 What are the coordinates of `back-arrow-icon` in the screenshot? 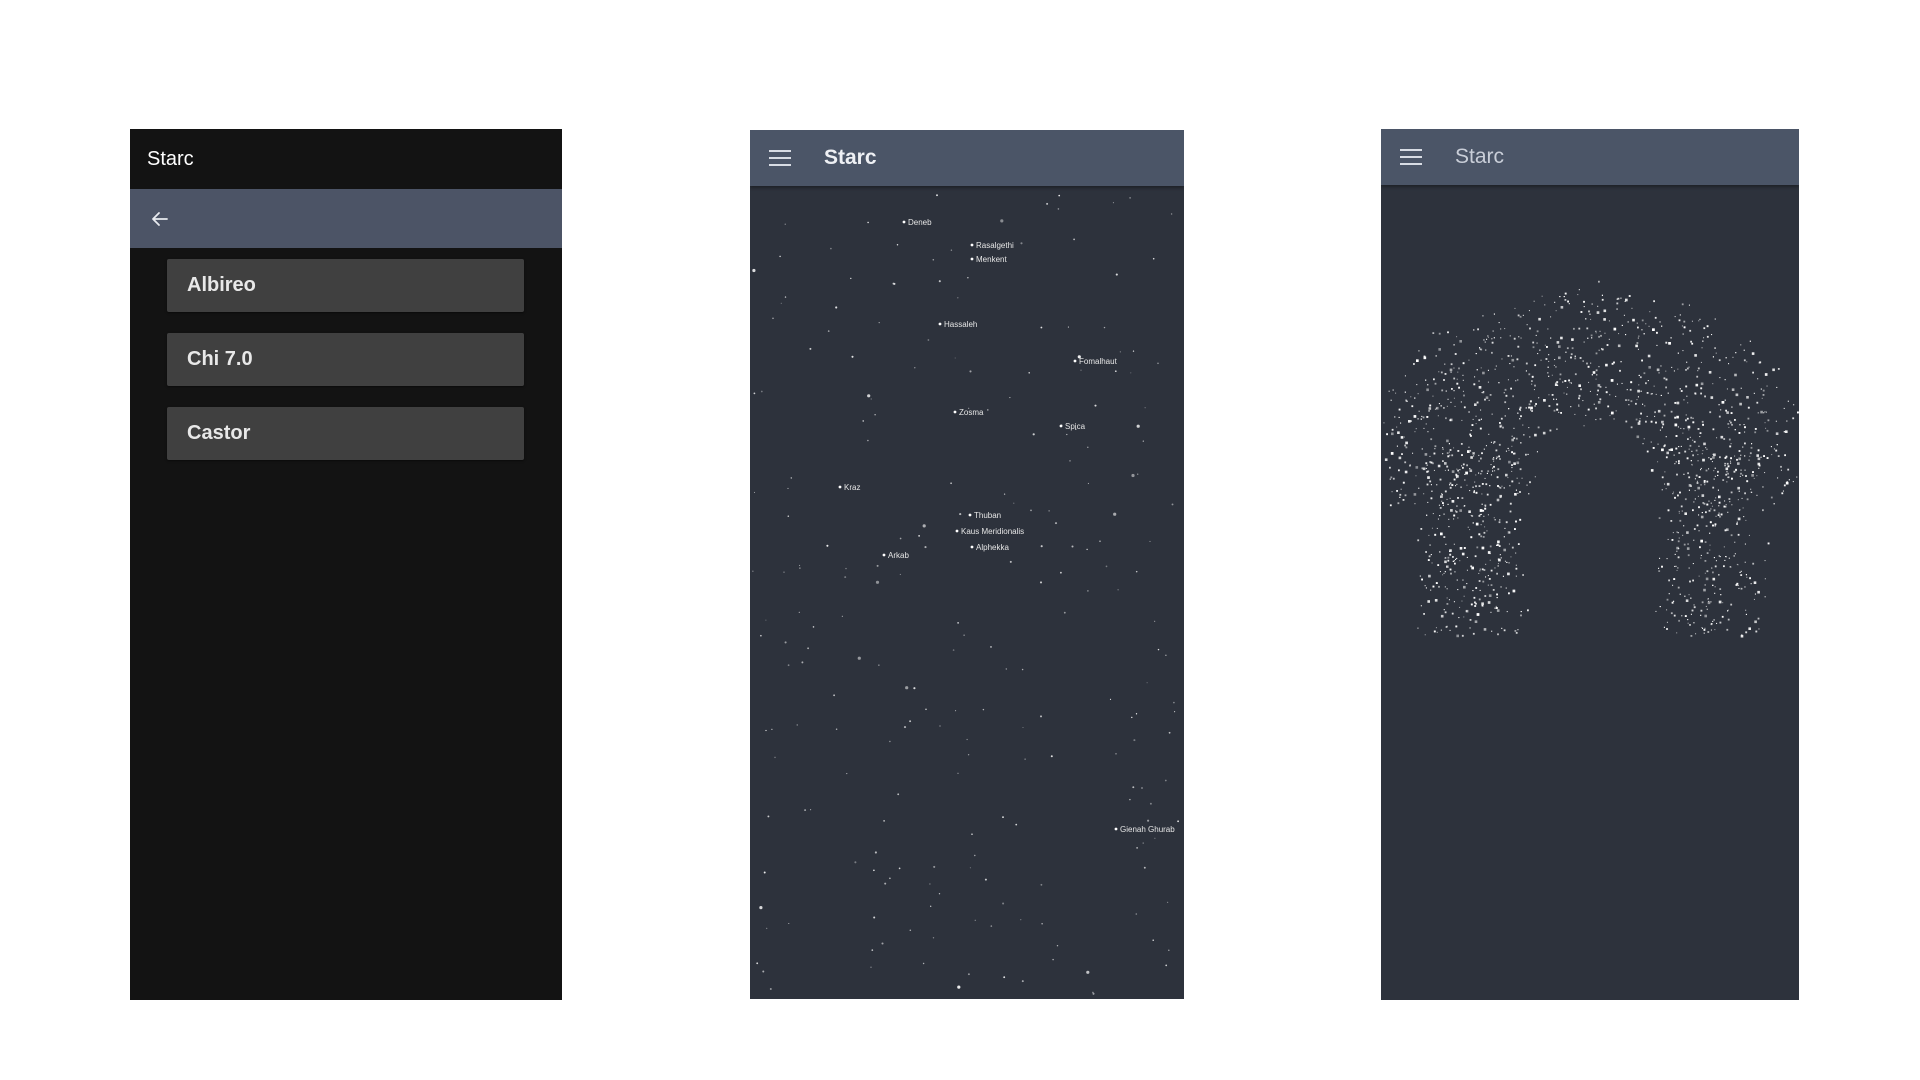 It's located at (160, 219).